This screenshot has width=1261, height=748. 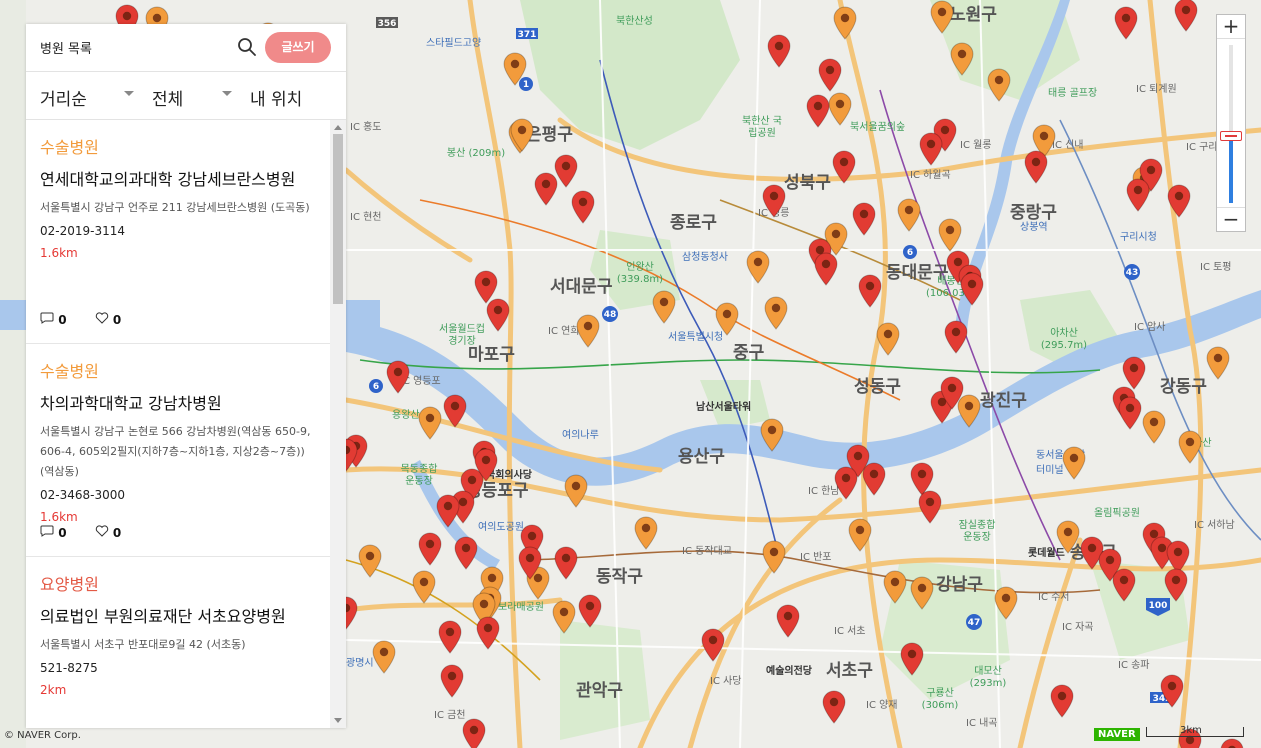 What do you see at coordinates (338, 127) in the screenshot?
I see `scroll-up-arrow-icon` at bounding box center [338, 127].